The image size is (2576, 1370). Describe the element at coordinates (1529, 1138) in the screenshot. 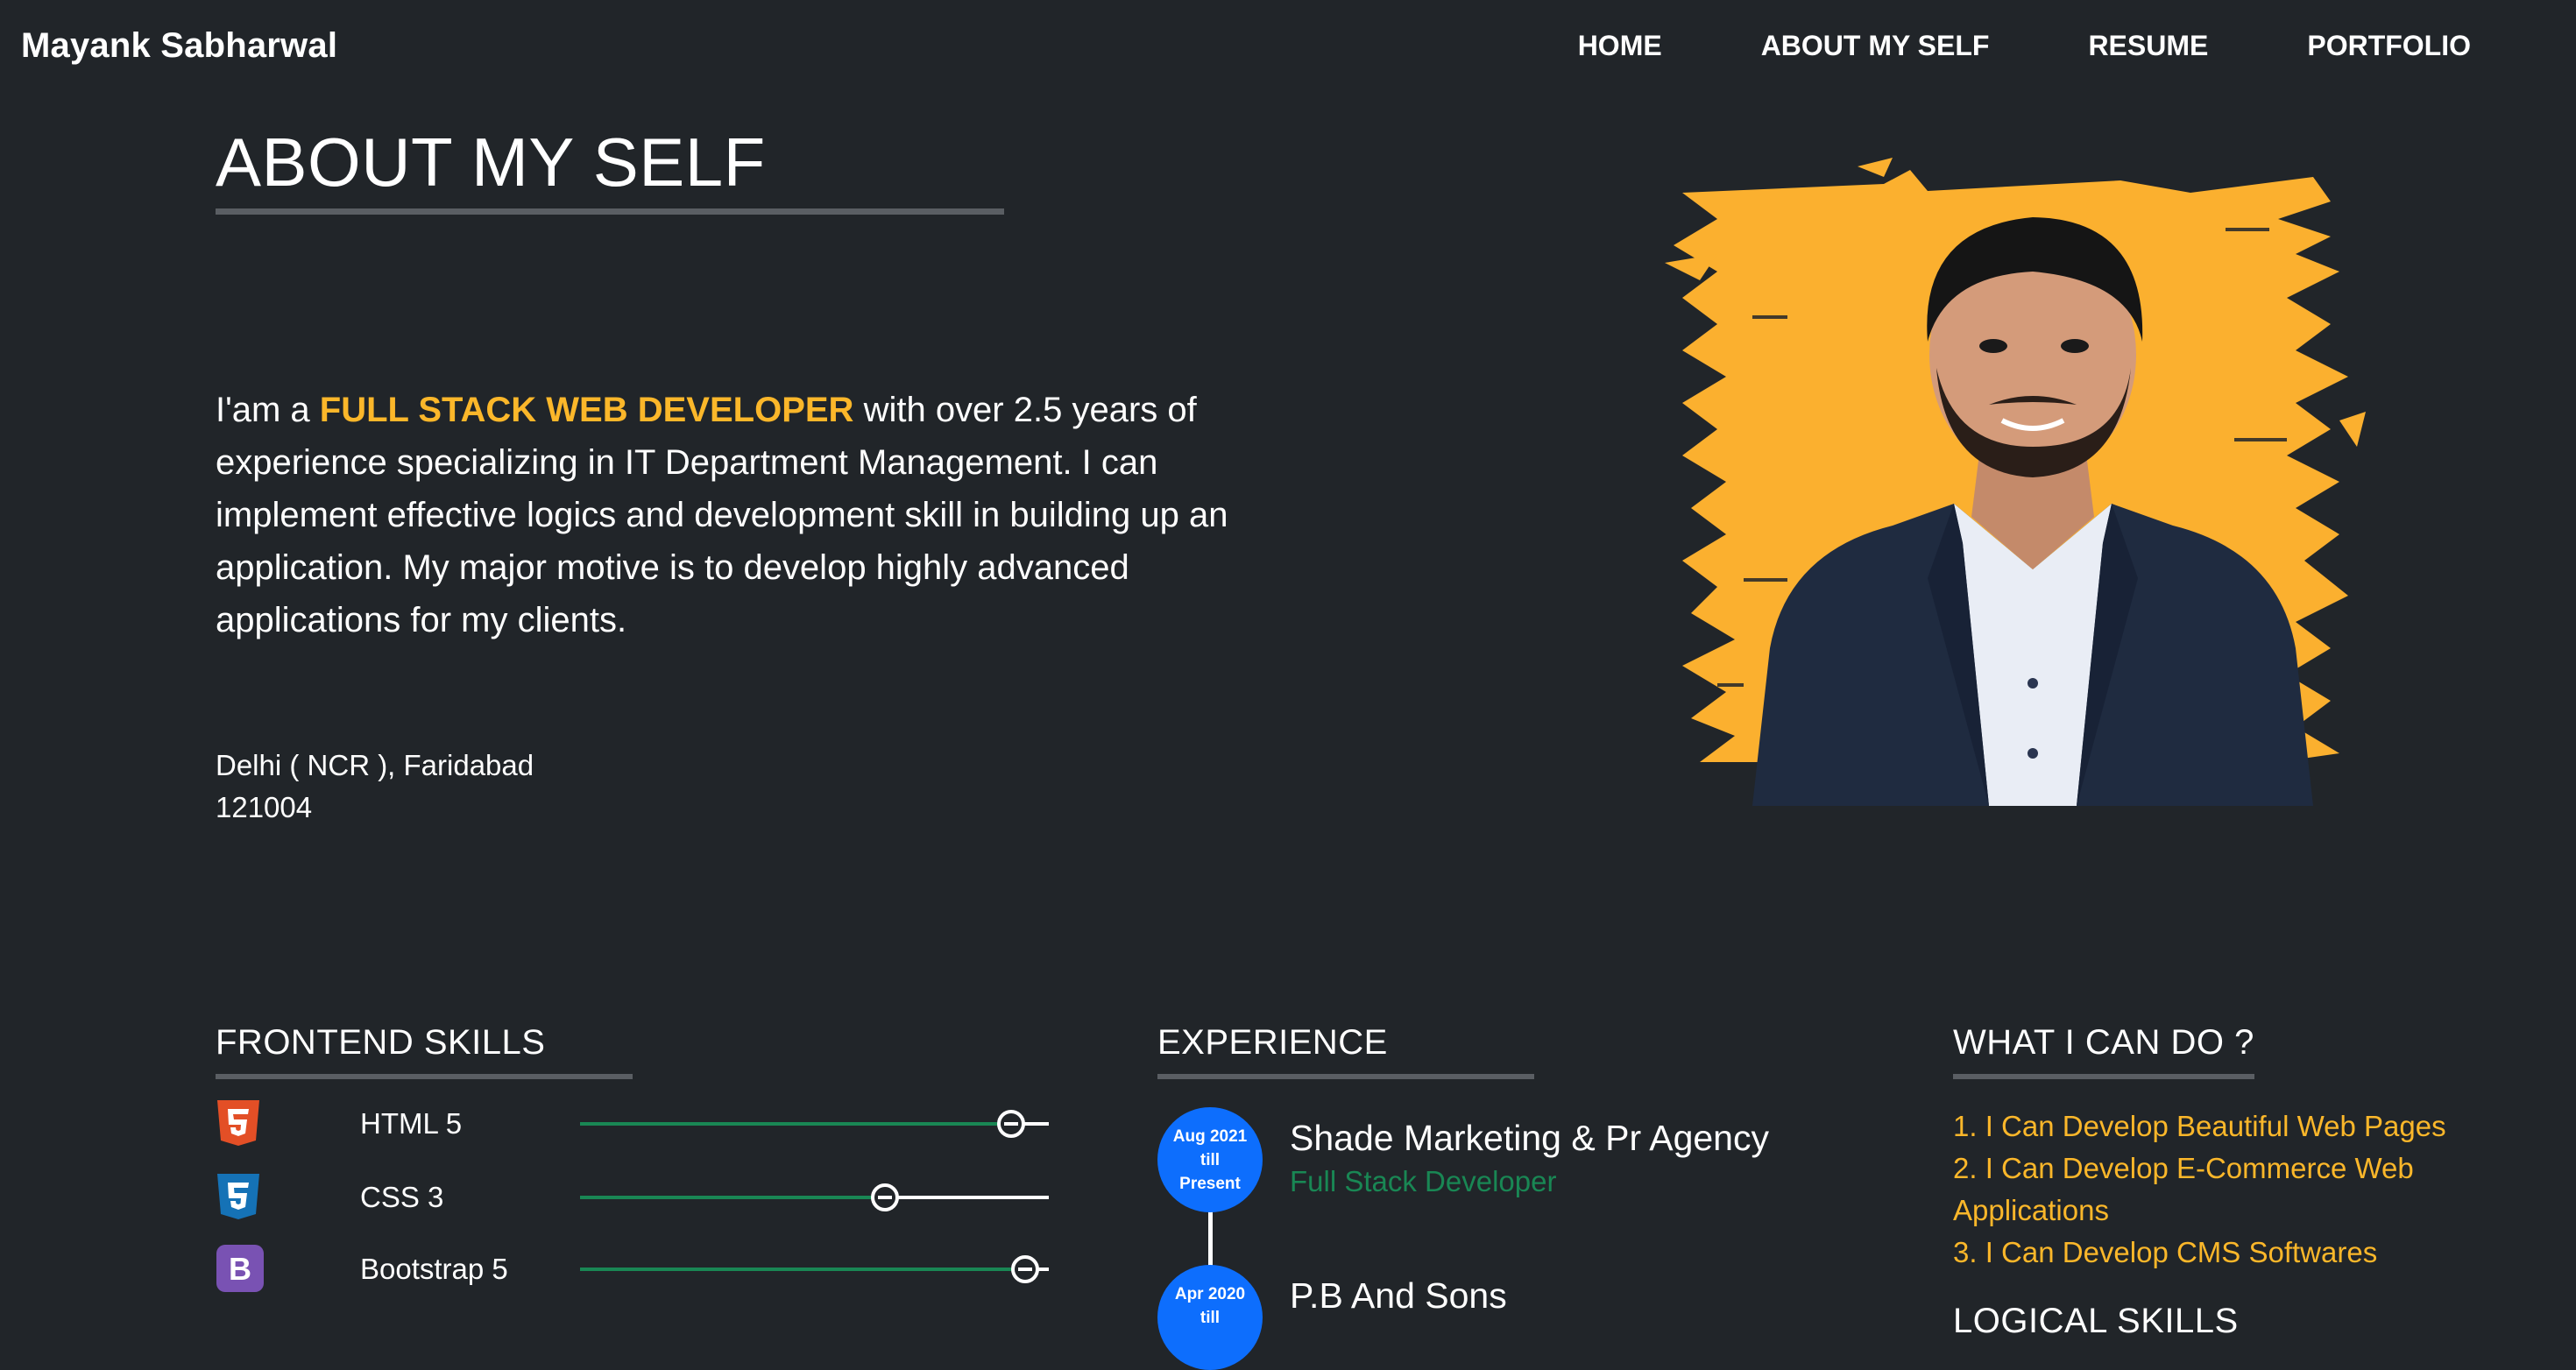

I see `experience-company: Shade Marketing & Pr Agency` at that location.